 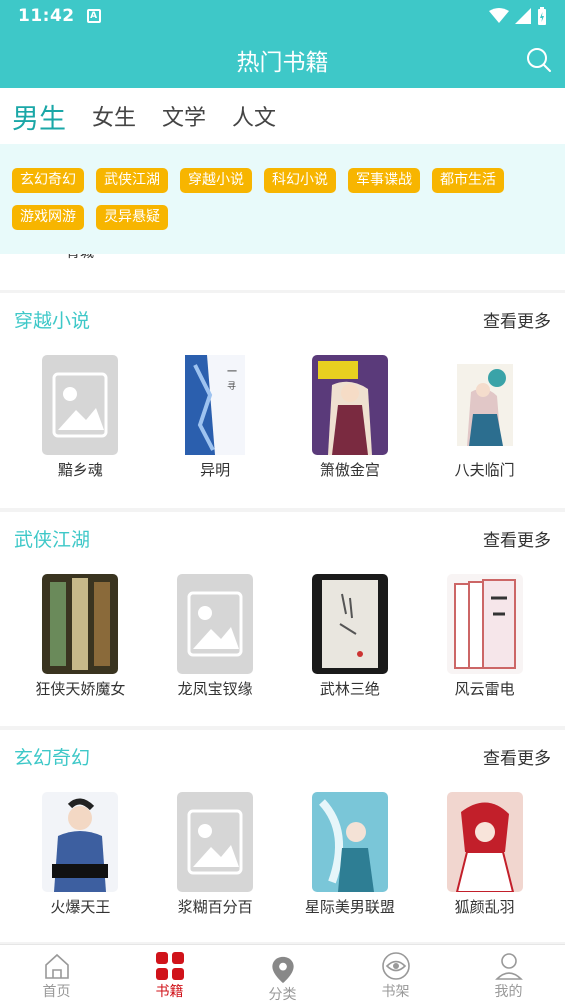 What do you see at coordinates (349, 907) in the screenshot?
I see `book-title: 星际美男联盟` at bounding box center [349, 907].